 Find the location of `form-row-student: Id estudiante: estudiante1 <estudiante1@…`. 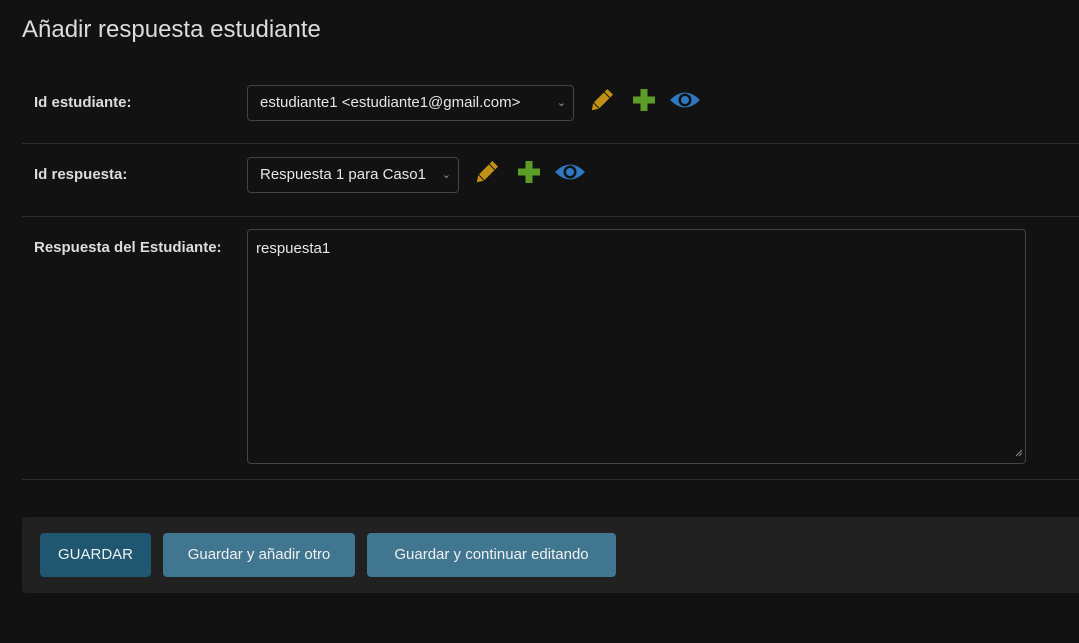

form-row-student: Id estudiante: estudiante1 <estudiante1@… is located at coordinates (550, 108).